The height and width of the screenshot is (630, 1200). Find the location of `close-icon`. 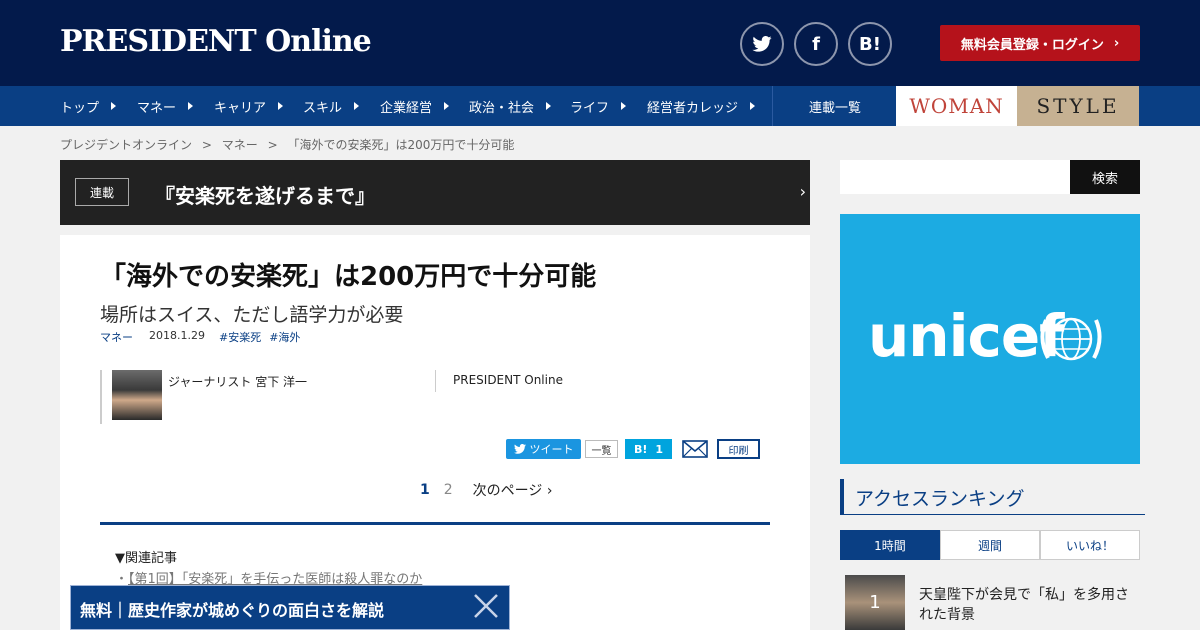

close-icon is located at coordinates (486, 606).